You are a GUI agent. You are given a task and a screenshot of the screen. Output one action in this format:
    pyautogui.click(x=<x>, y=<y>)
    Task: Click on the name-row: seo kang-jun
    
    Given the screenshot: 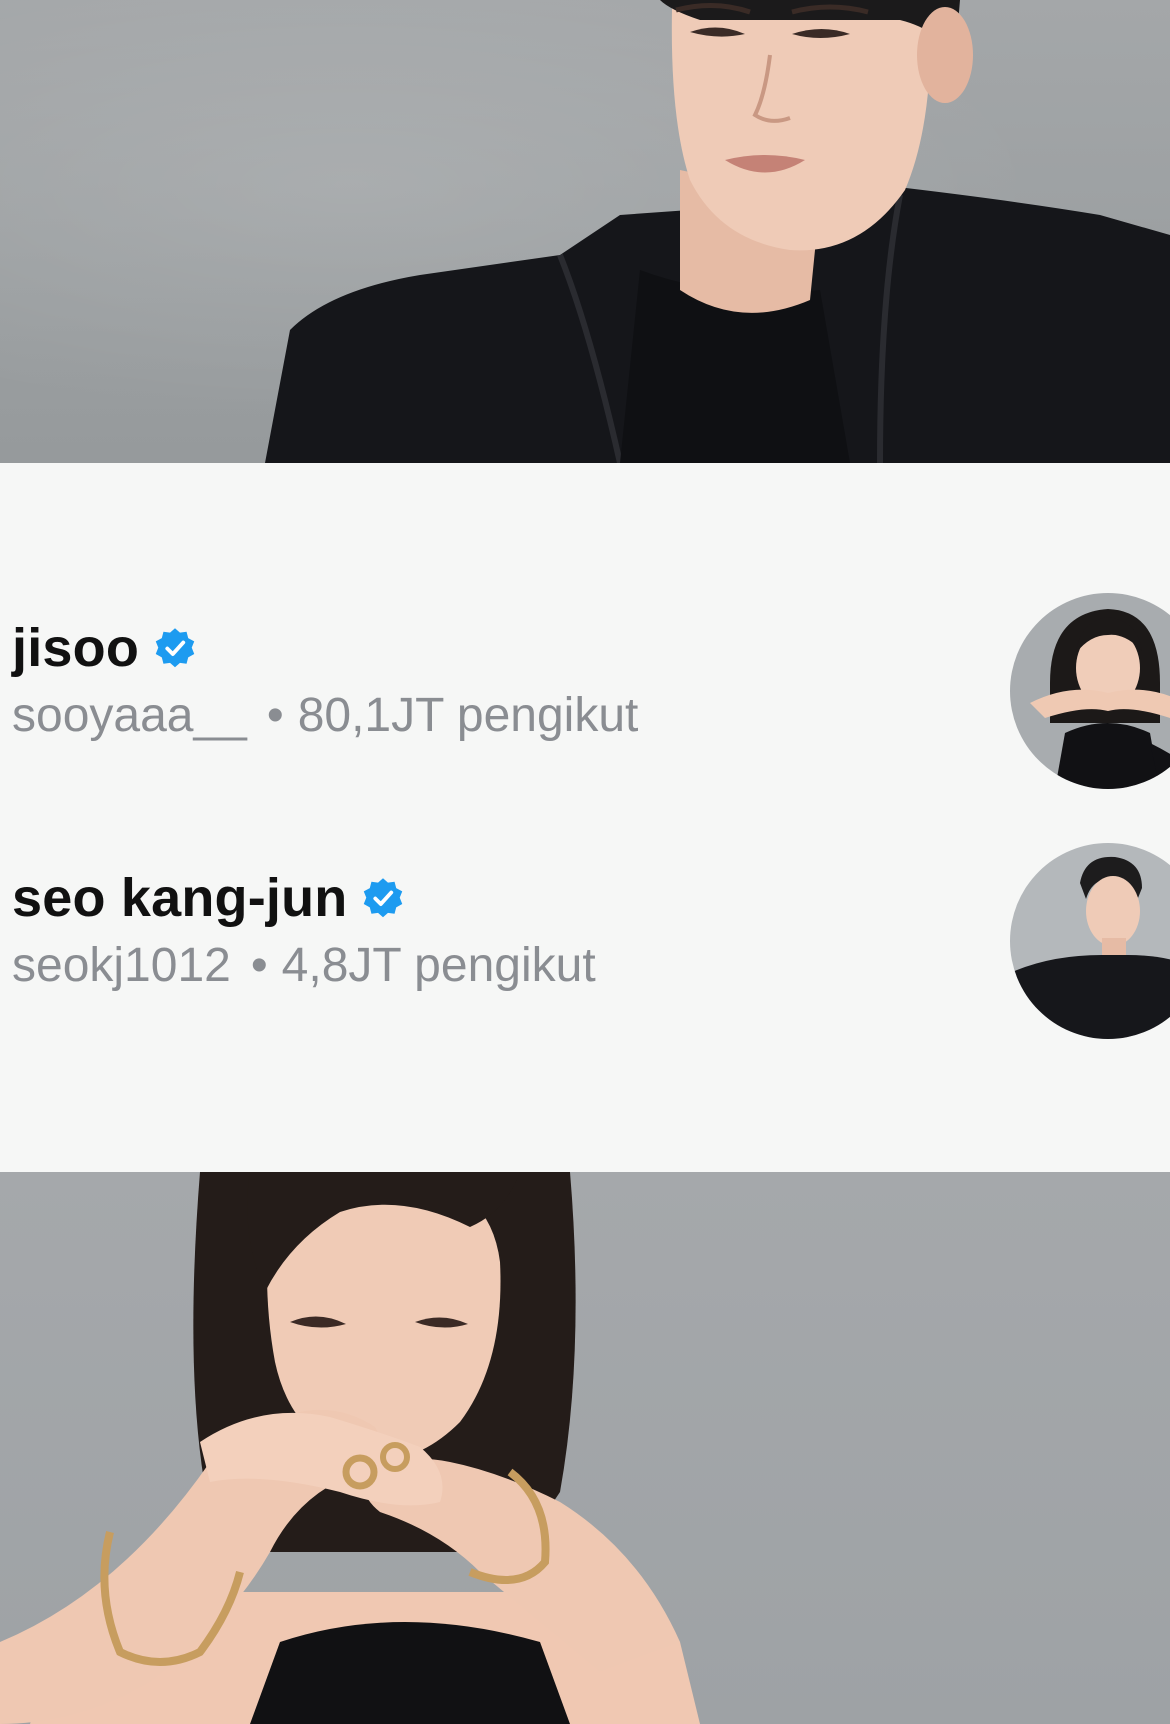 What is the action you would take?
    pyautogui.click(x=208, y=898)
    